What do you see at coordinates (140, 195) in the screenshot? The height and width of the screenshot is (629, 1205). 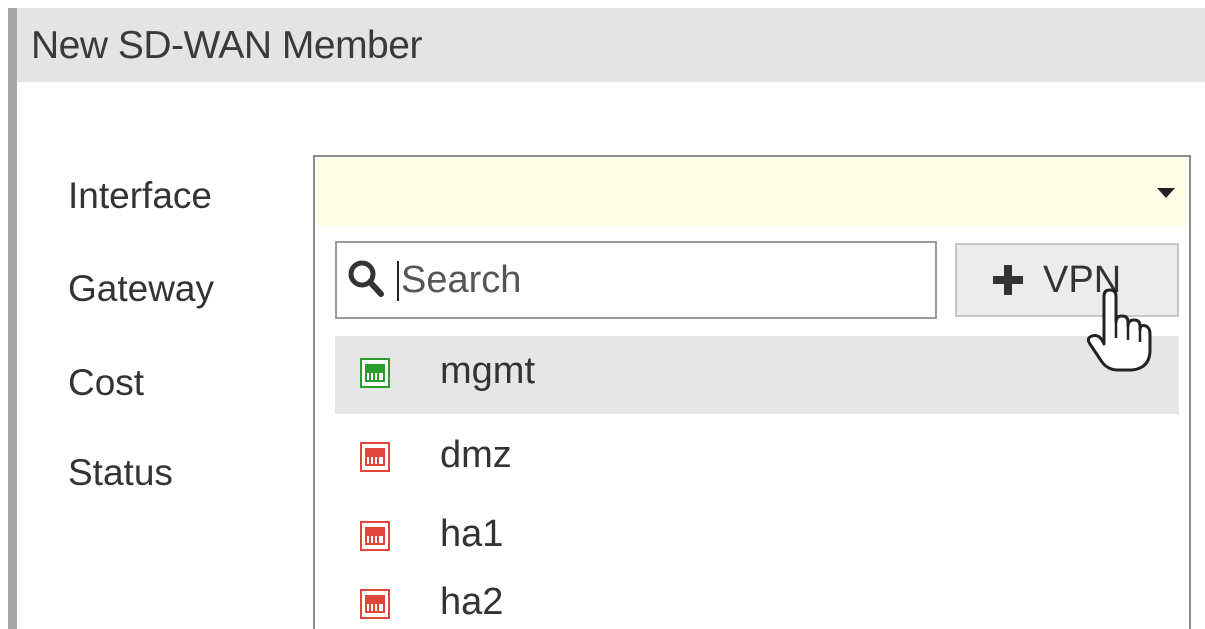 I see `interface-label: Interface` at bounding box center [140, 195].